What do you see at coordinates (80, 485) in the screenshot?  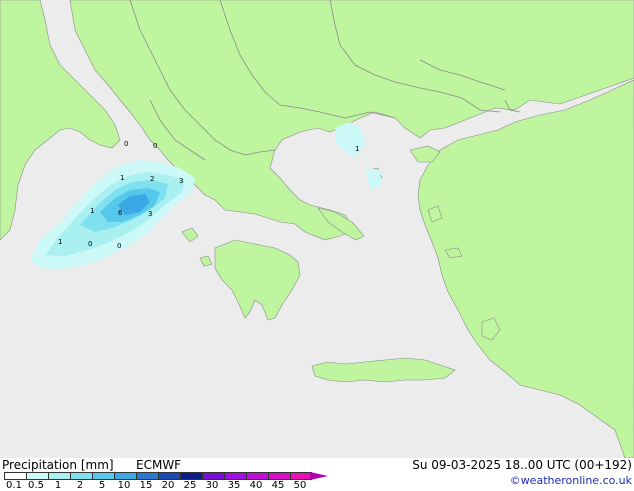 I see `color-scale-tick-label: 2` at bounding box center [80, 485].